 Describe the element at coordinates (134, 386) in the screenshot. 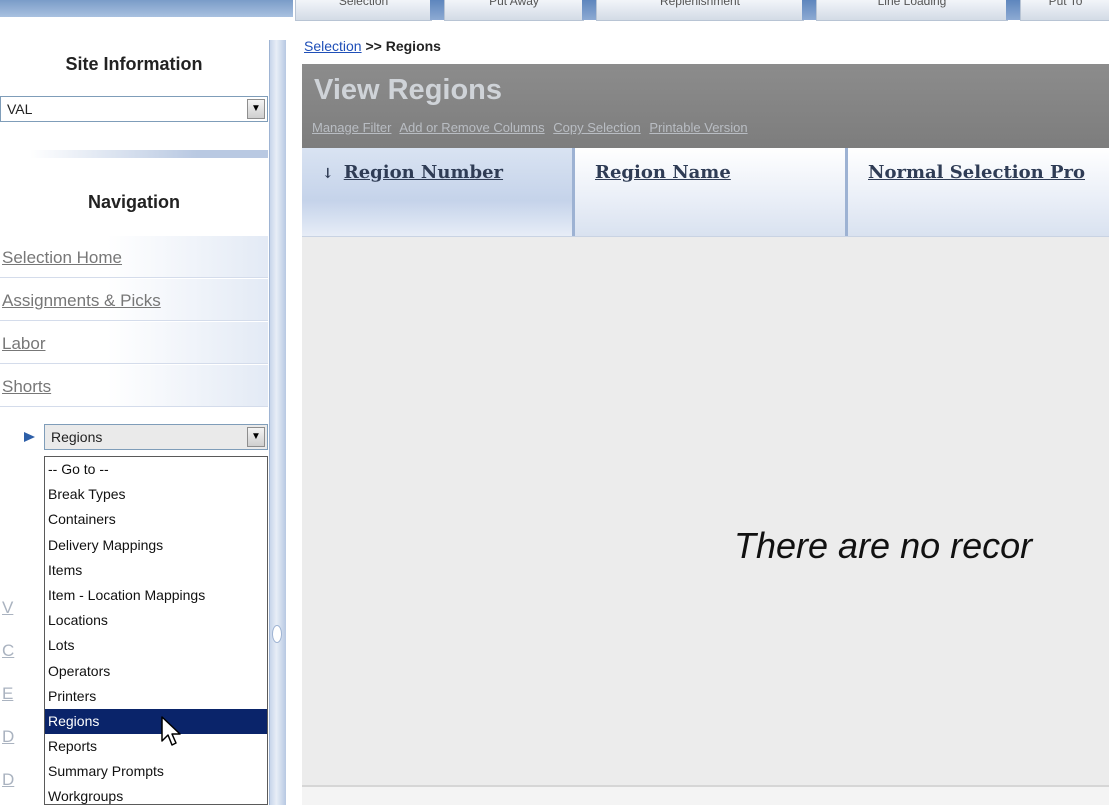

I see `sidebar-item-shorts: Shorts` at that location.